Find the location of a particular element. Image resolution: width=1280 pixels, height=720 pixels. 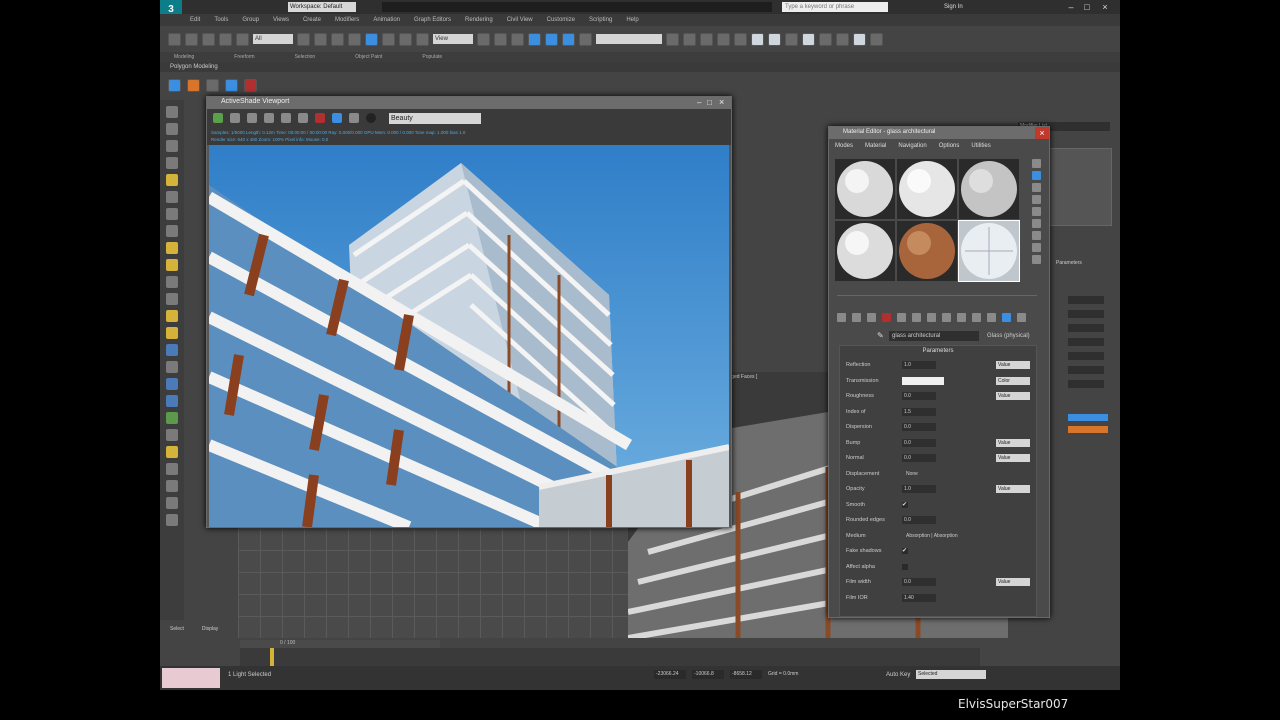

pivot-center-icon is located at coordinates (483, 39).